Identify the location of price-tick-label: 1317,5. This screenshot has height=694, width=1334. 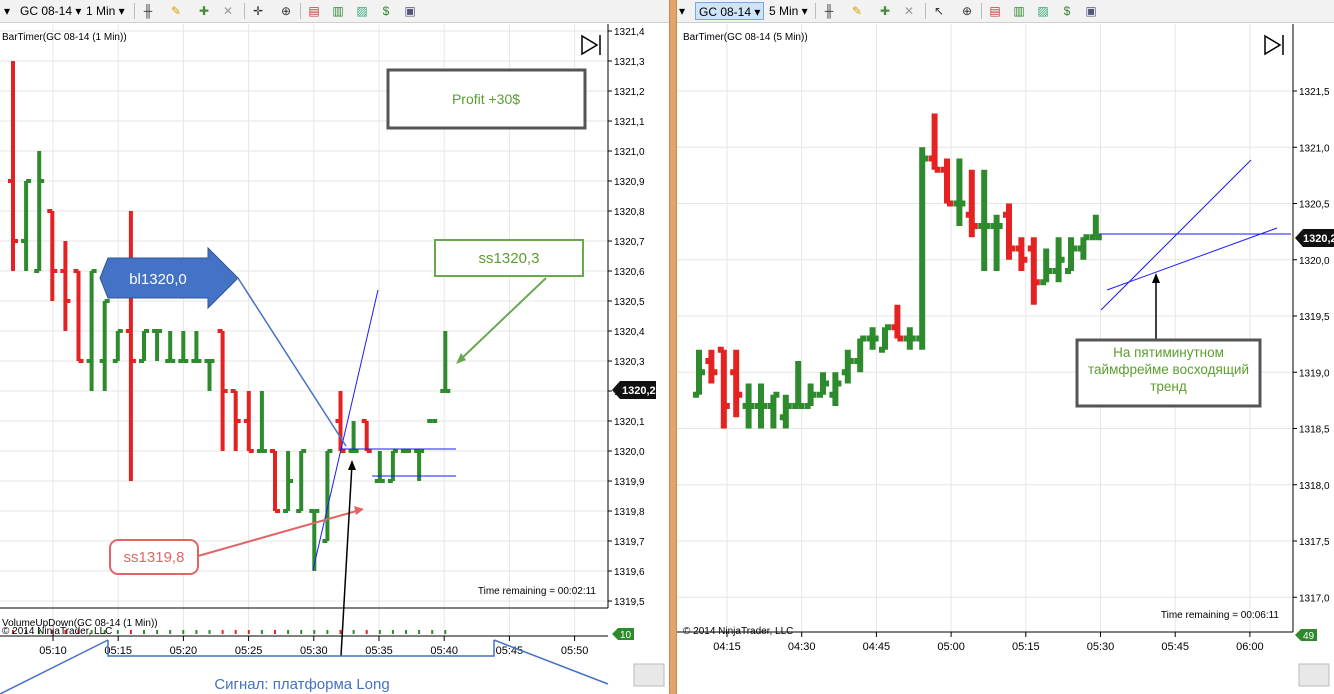
(1314, 542).